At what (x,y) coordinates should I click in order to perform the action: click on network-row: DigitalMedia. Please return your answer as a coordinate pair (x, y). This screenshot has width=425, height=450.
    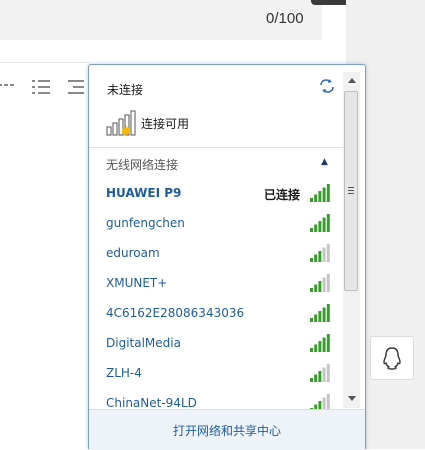
    Looking at the image, I should click on (216, 344).